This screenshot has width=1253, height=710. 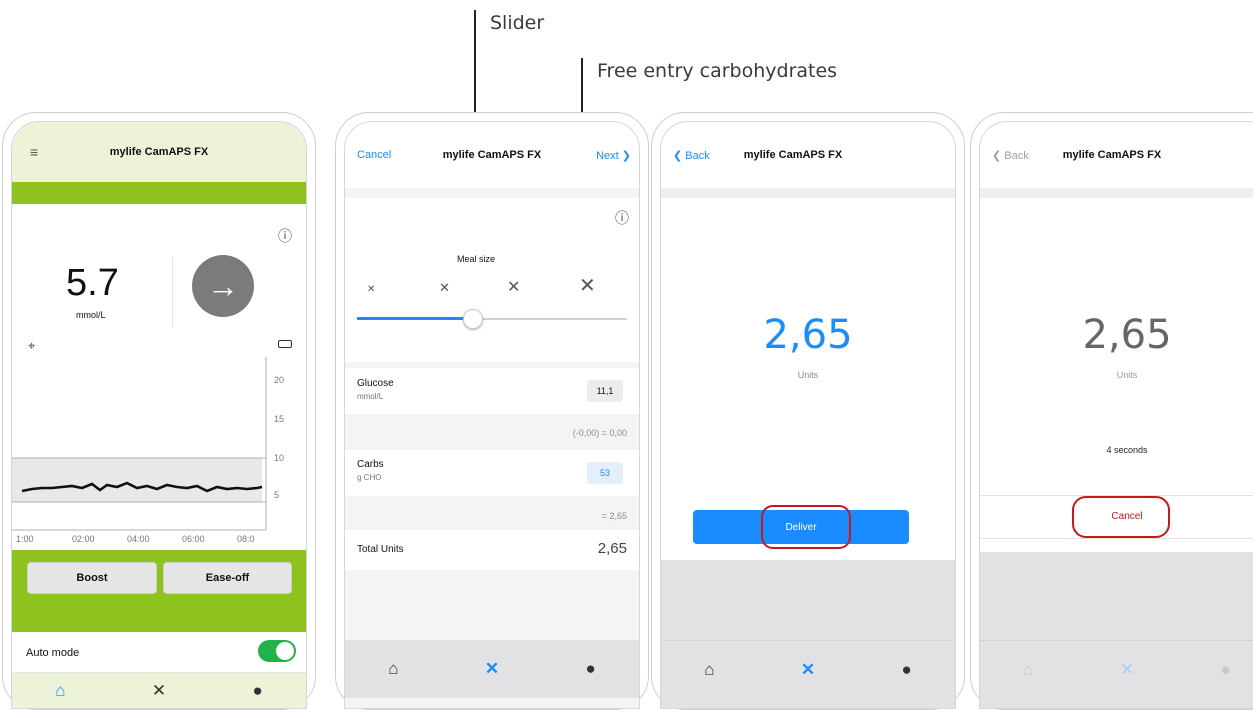 What do you see at coordinates (279, 380) in the screenshot?
I see `y-tick-20: 20` at bounding box center [279, 380].